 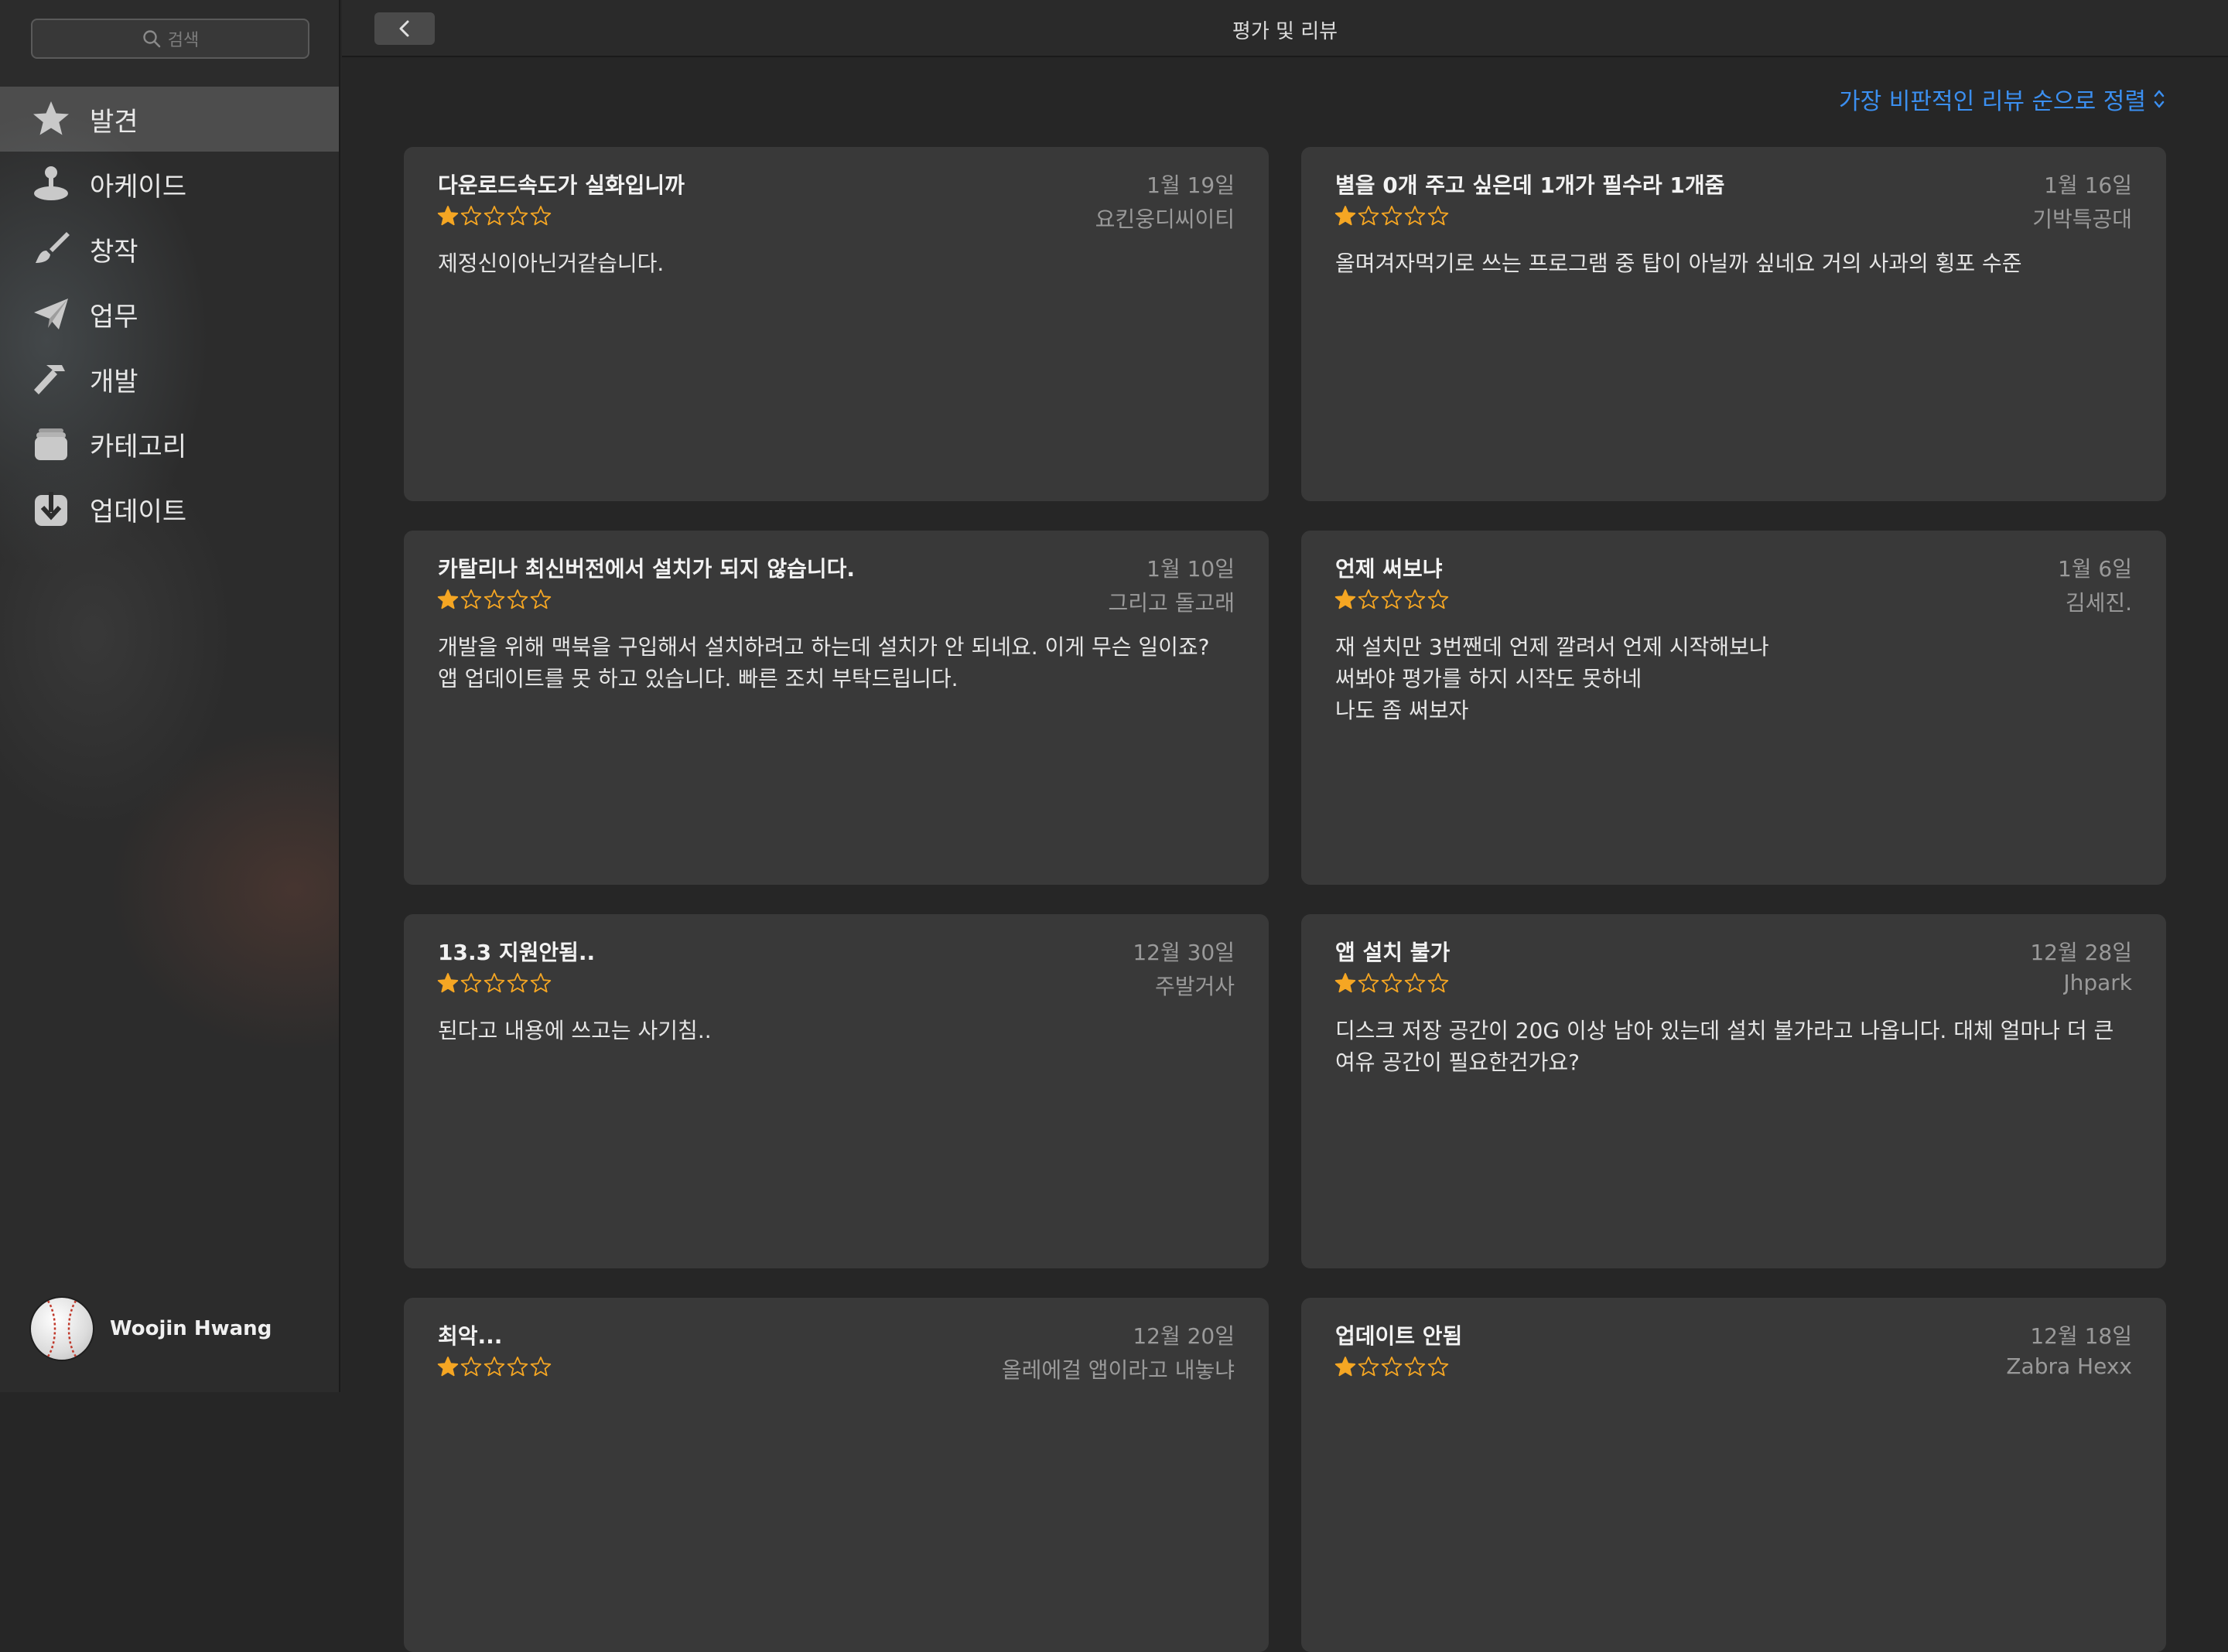 I want to click on sidebar-item-label: 업데이트, so click(x=138, y=511).